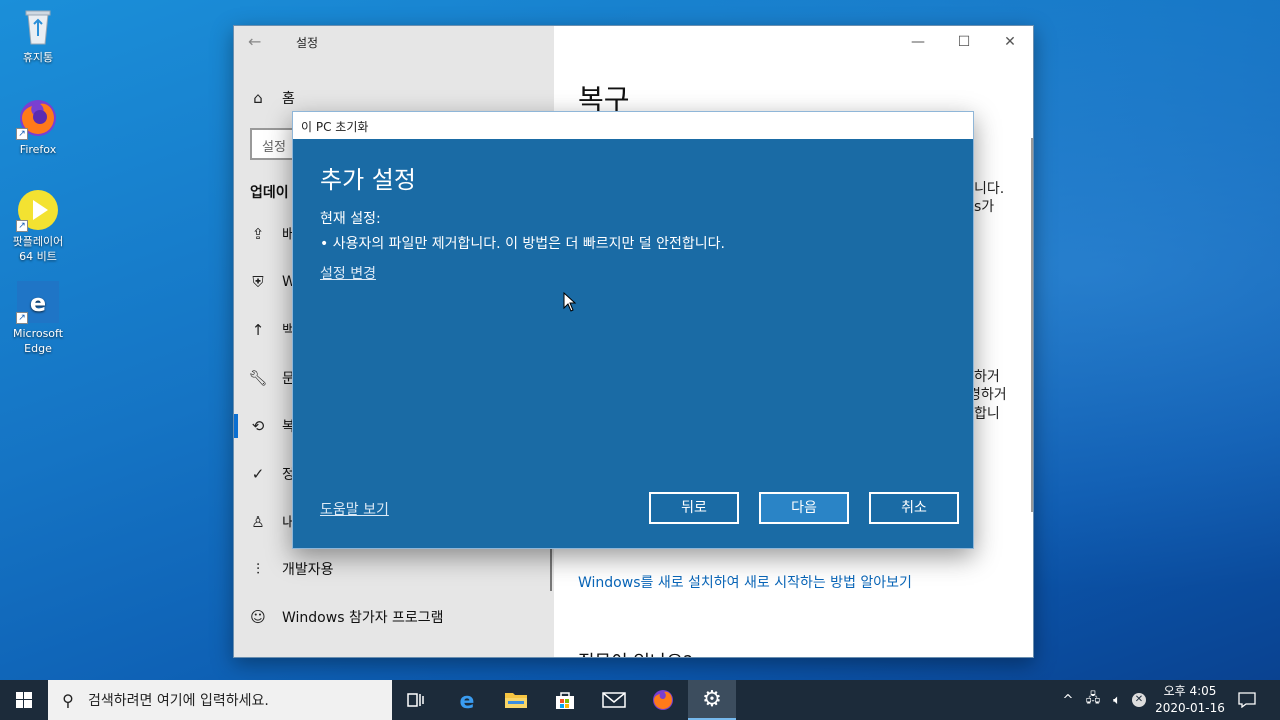 The height and width of the screenshot is (720, 1280). I want to click on check-circle-icon: ✓, so click(258, 474).